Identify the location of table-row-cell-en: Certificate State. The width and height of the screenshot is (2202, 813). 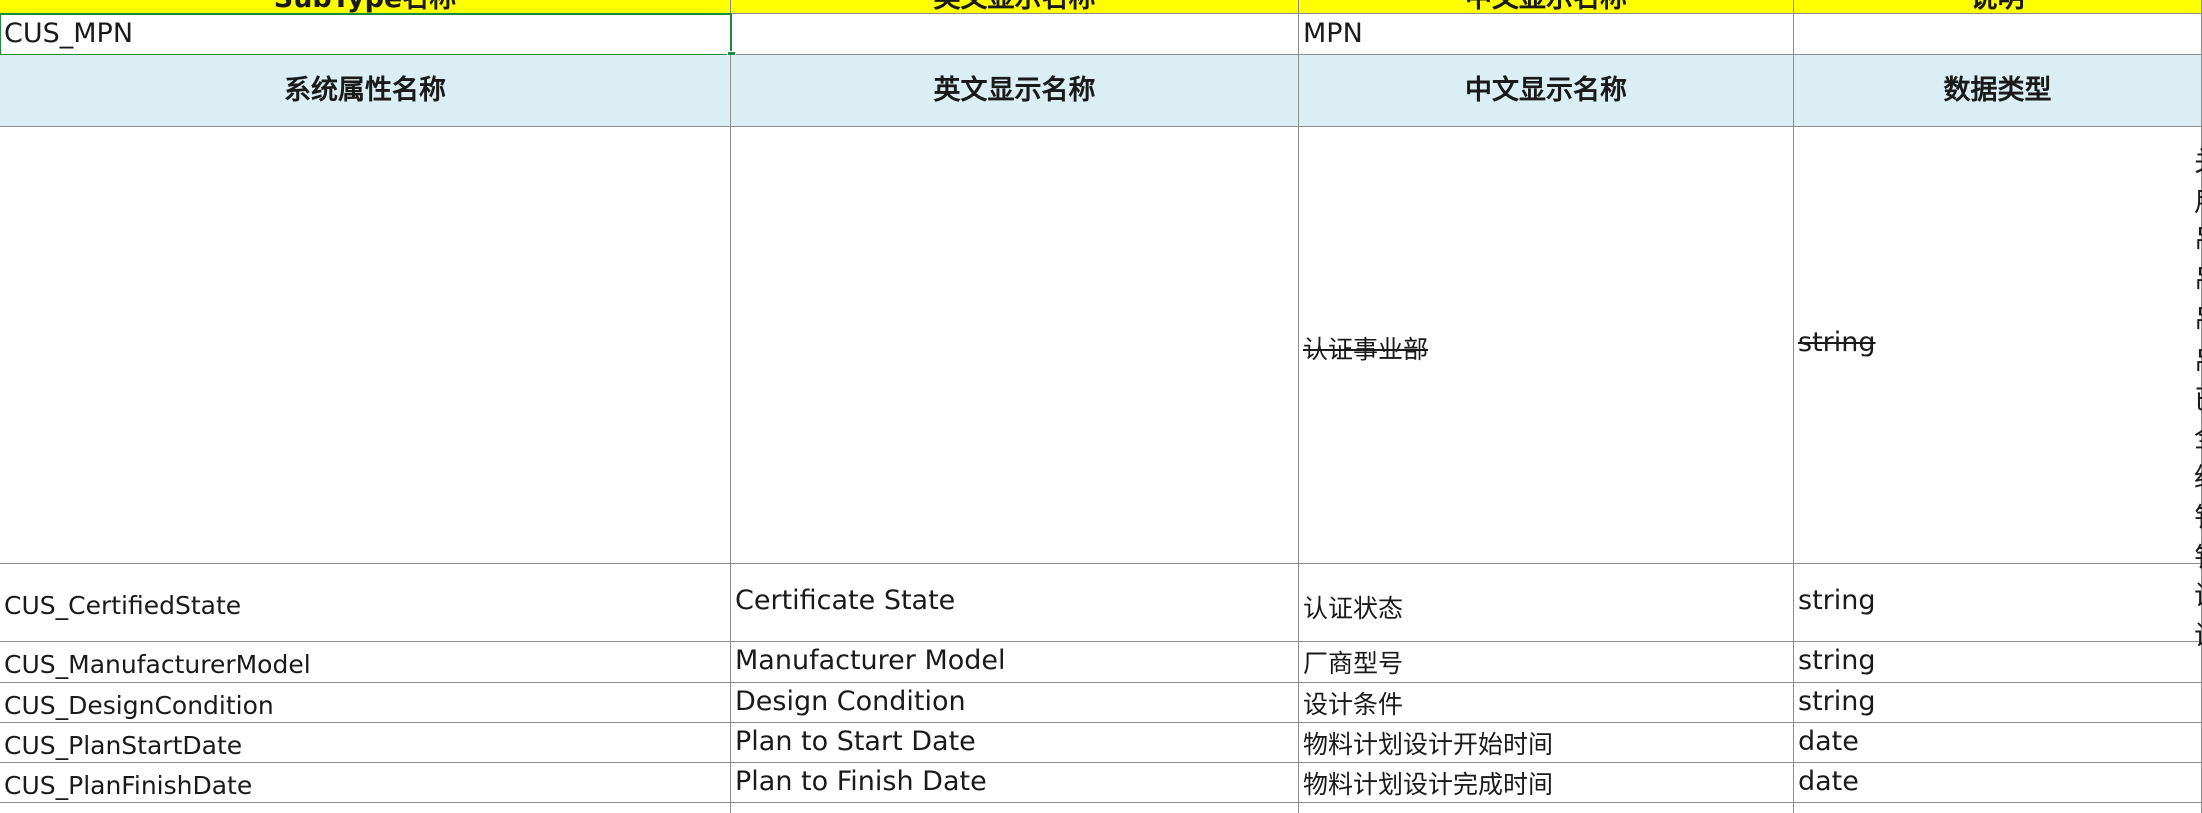
(1015, 603).